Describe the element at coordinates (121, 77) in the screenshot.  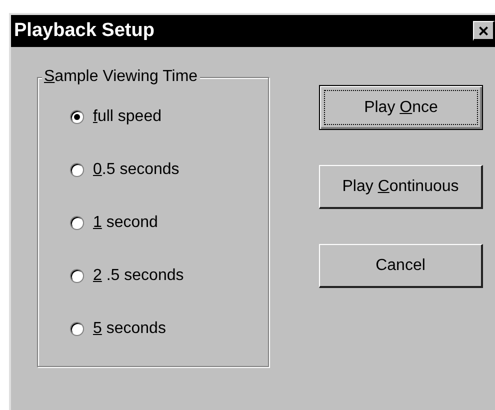
I see `group-label: Sample Viewing Time` at that location.